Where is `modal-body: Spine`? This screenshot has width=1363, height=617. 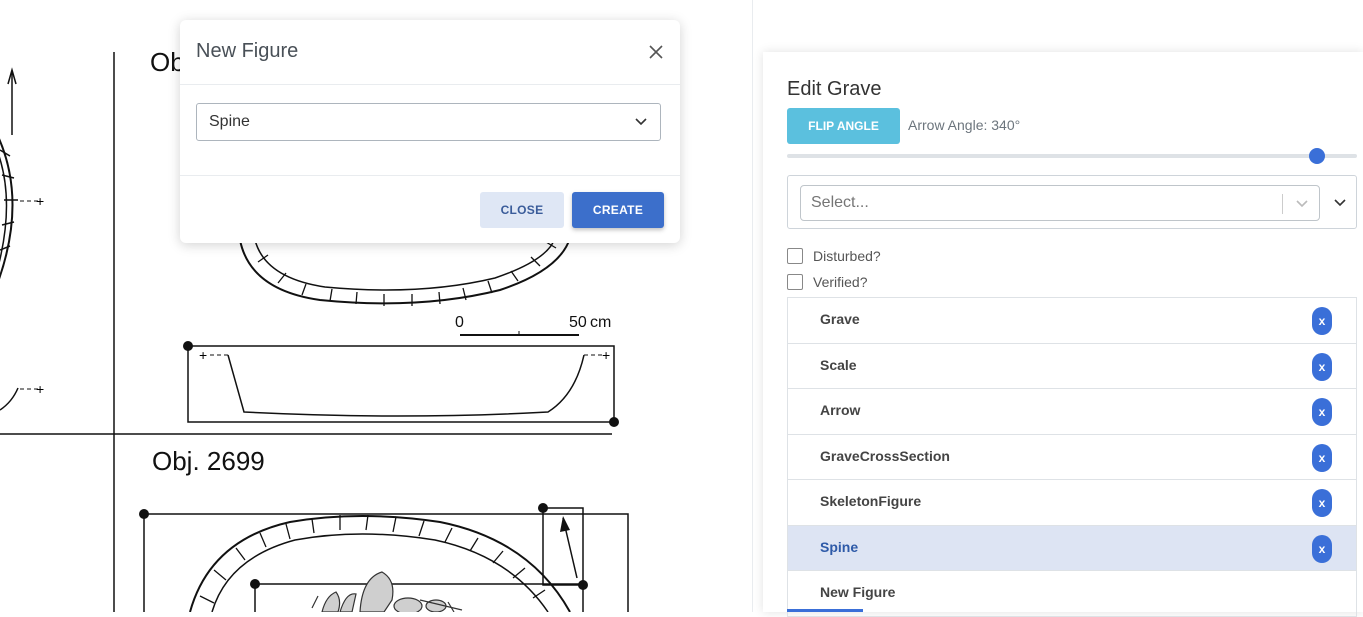 modal-body: Spine is located at coordinates (430, 130).